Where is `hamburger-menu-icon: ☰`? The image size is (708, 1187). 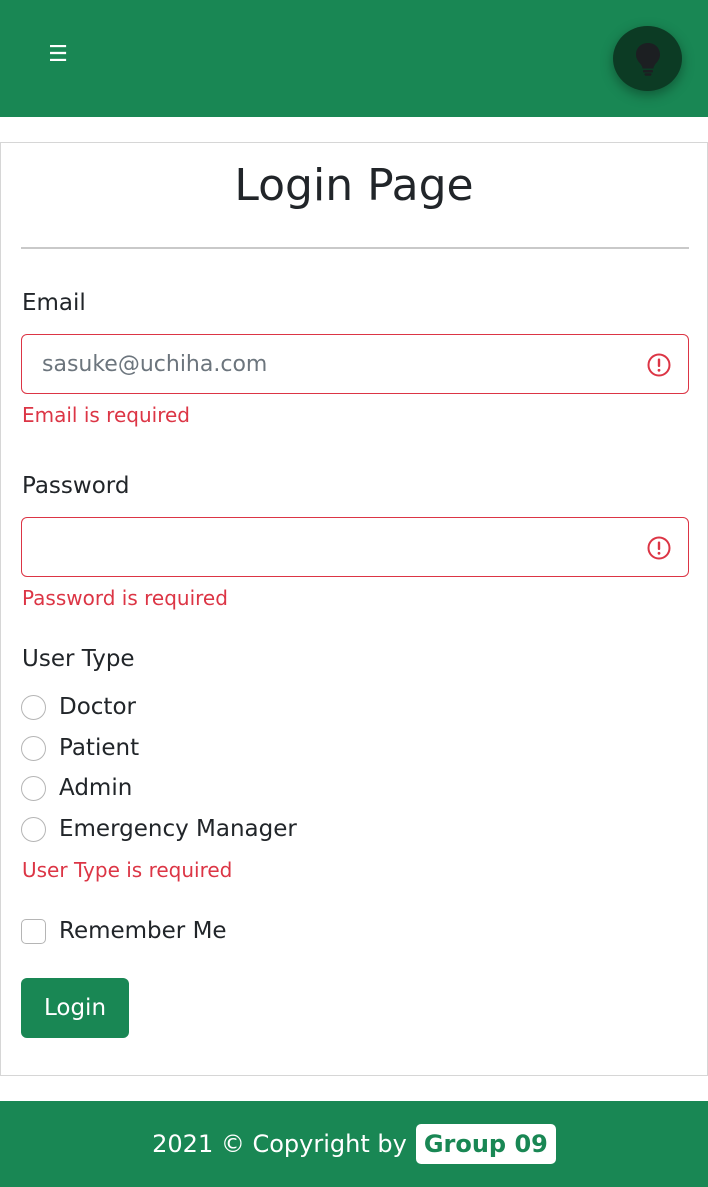 hamburger-menu-icon: ☰ is located at coordinates (58, 54).